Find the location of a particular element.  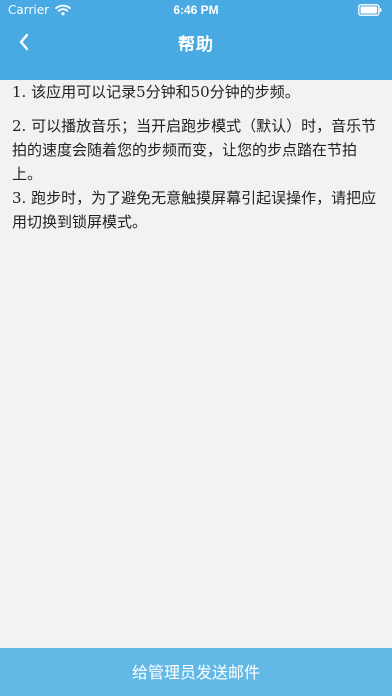

status-bar: Carrier 6:46 PM is located at coordinates (196, 10).